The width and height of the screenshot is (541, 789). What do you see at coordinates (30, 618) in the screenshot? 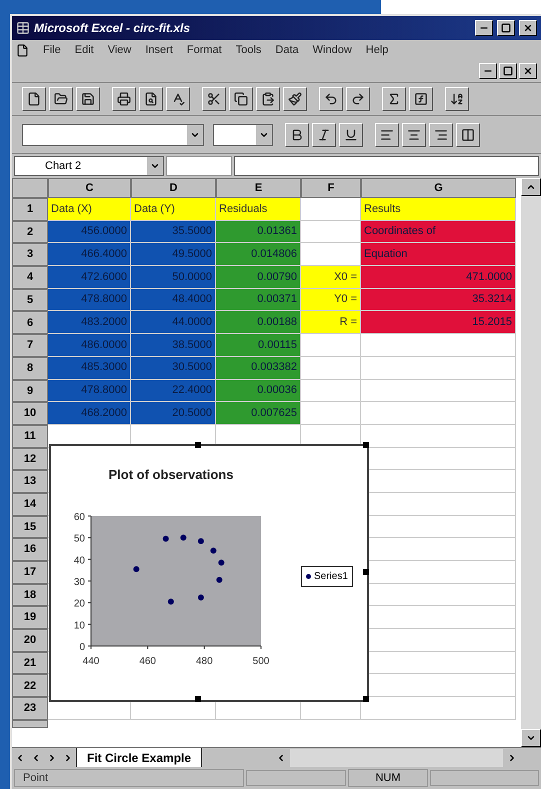
I see `row-header: 19` at bounding box center [30, 618].